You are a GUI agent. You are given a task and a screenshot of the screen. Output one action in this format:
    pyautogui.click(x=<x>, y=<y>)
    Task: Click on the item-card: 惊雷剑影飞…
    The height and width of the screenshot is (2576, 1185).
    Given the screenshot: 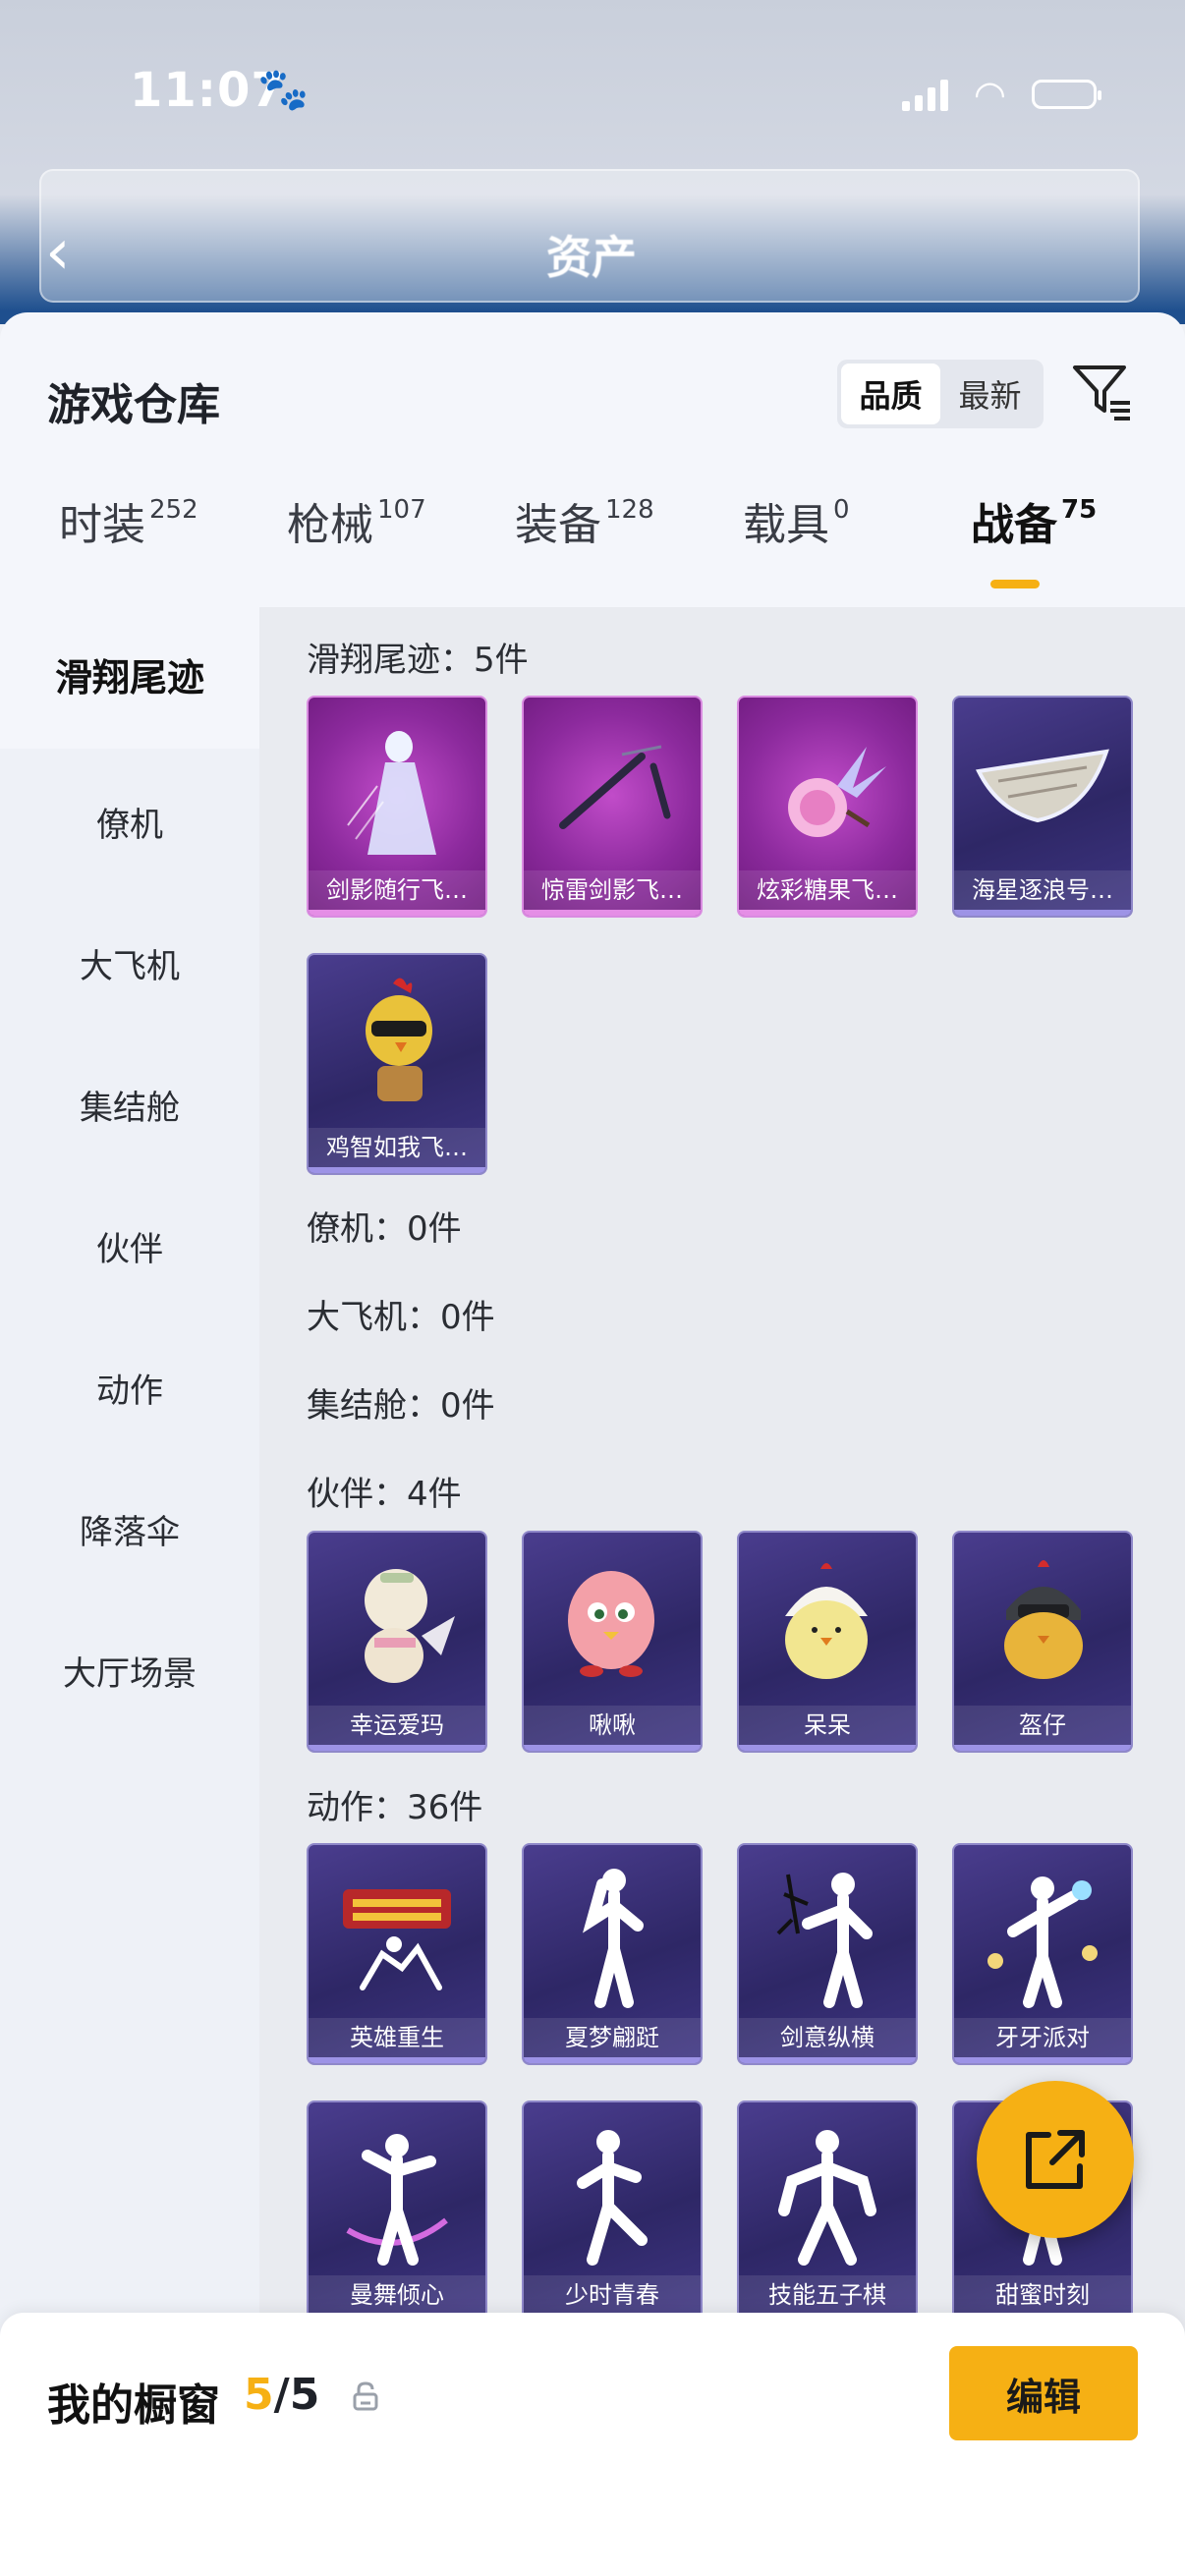 What is the action you would take?
    pyautogui.click(x=612, y=807)
    